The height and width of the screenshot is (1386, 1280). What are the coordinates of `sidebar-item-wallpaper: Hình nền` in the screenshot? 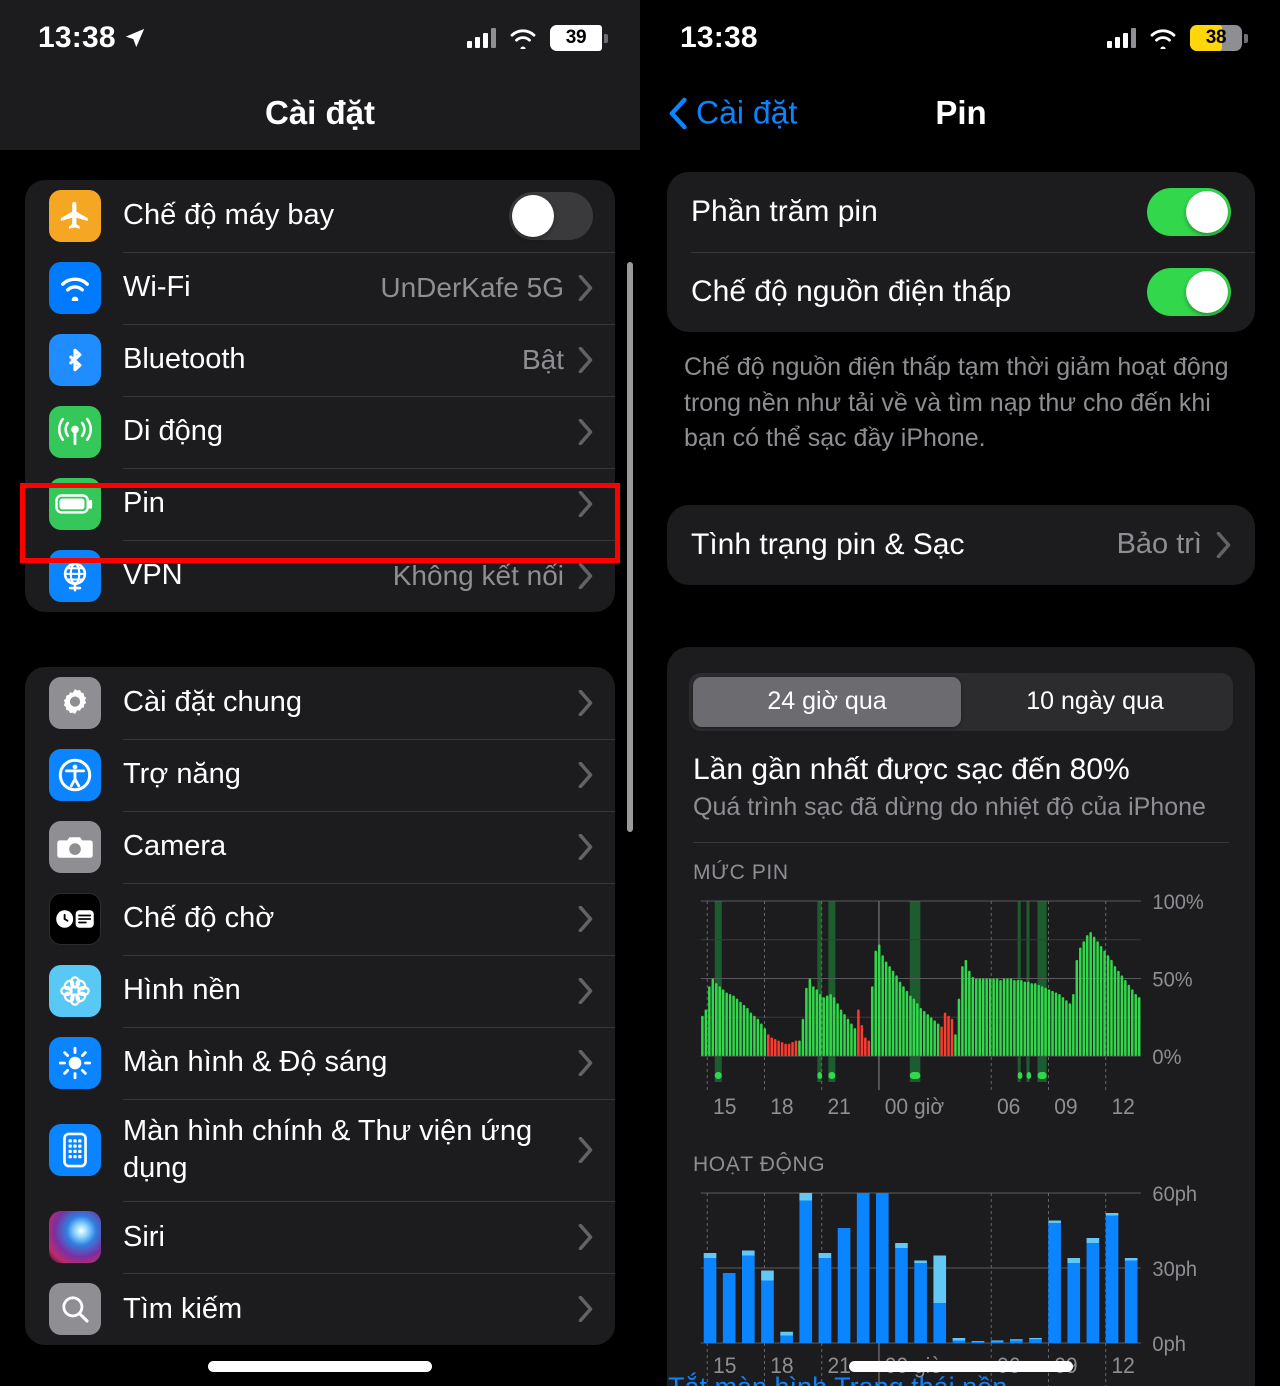 It's located at (320, 991).